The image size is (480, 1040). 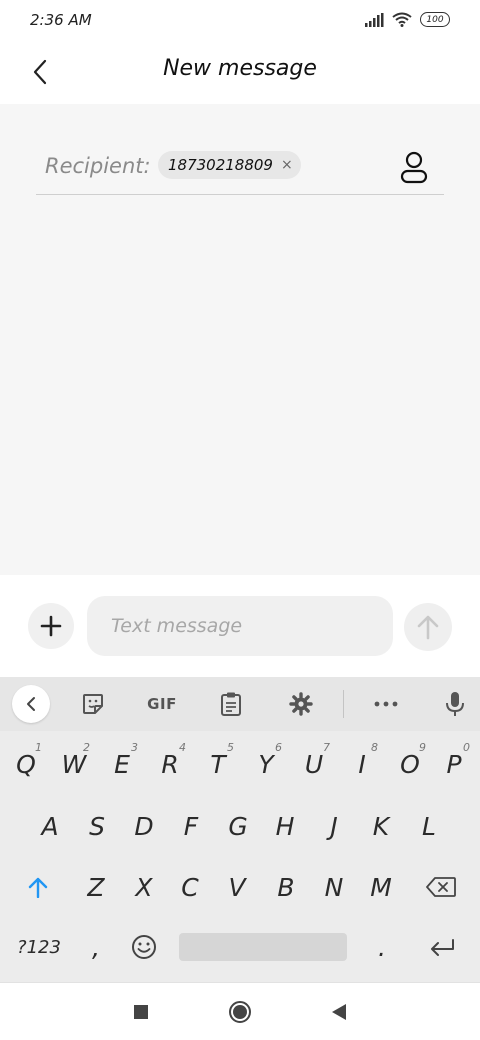 I want to click on message-input, so click(x=240, y=626).